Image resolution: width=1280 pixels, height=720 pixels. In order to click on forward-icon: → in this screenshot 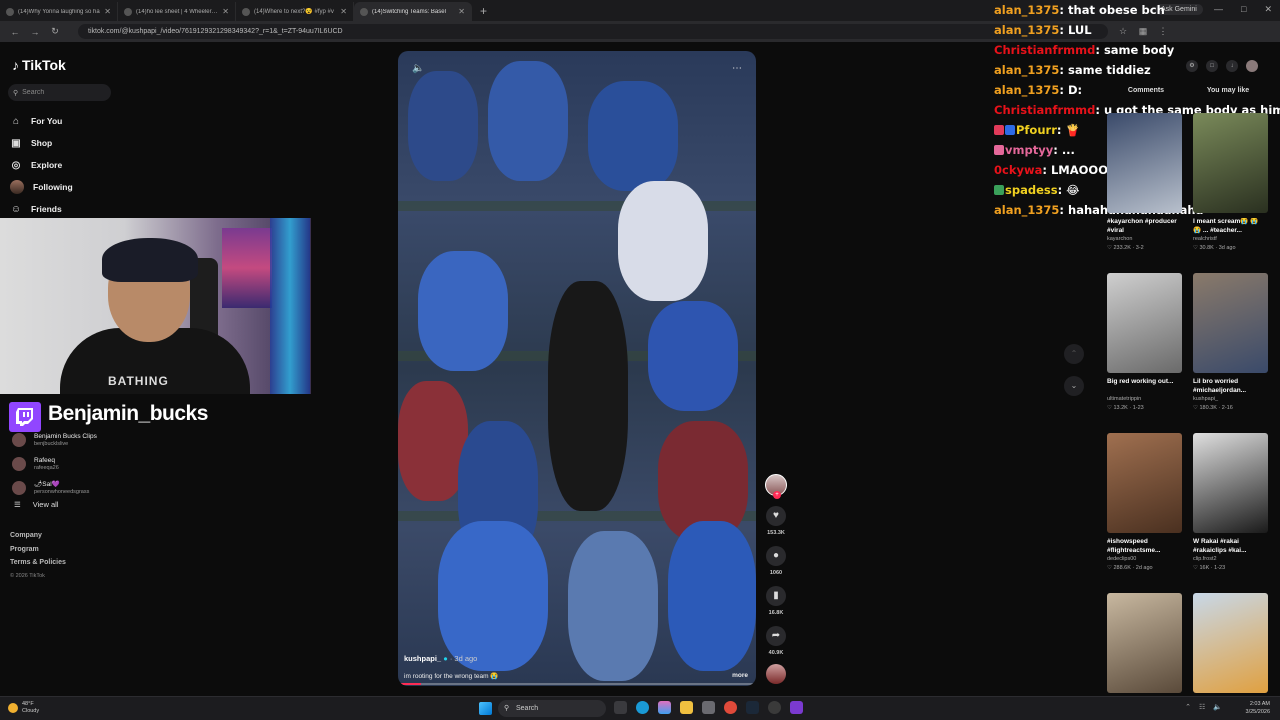, I will do `click(35, 32)`.